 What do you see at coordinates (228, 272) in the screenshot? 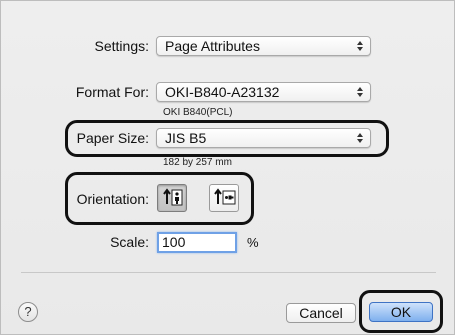
I see `divider` at bounding box center [228, 272].